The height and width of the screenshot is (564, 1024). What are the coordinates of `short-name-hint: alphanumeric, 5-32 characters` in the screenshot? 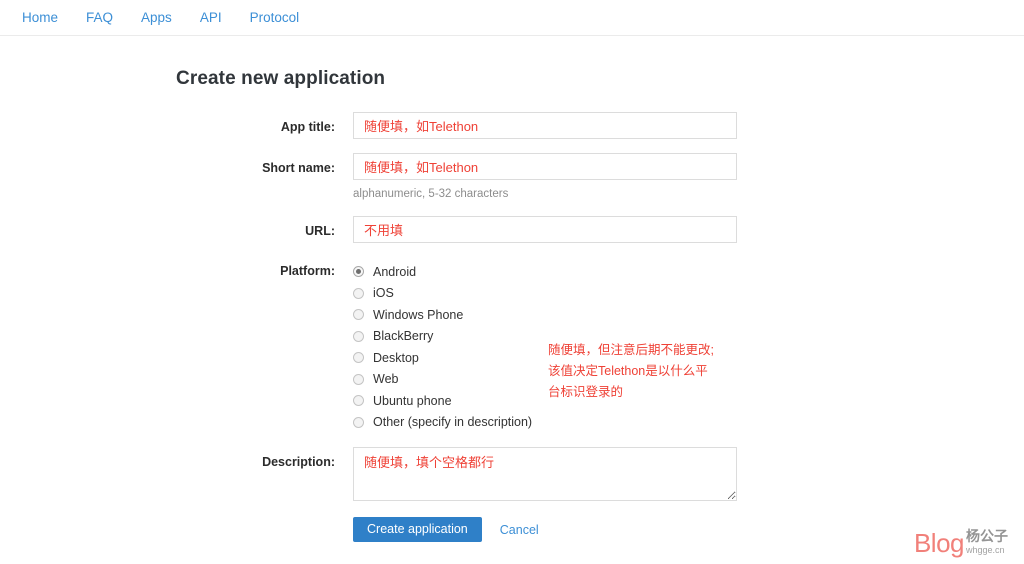 It's located at (431, 194).